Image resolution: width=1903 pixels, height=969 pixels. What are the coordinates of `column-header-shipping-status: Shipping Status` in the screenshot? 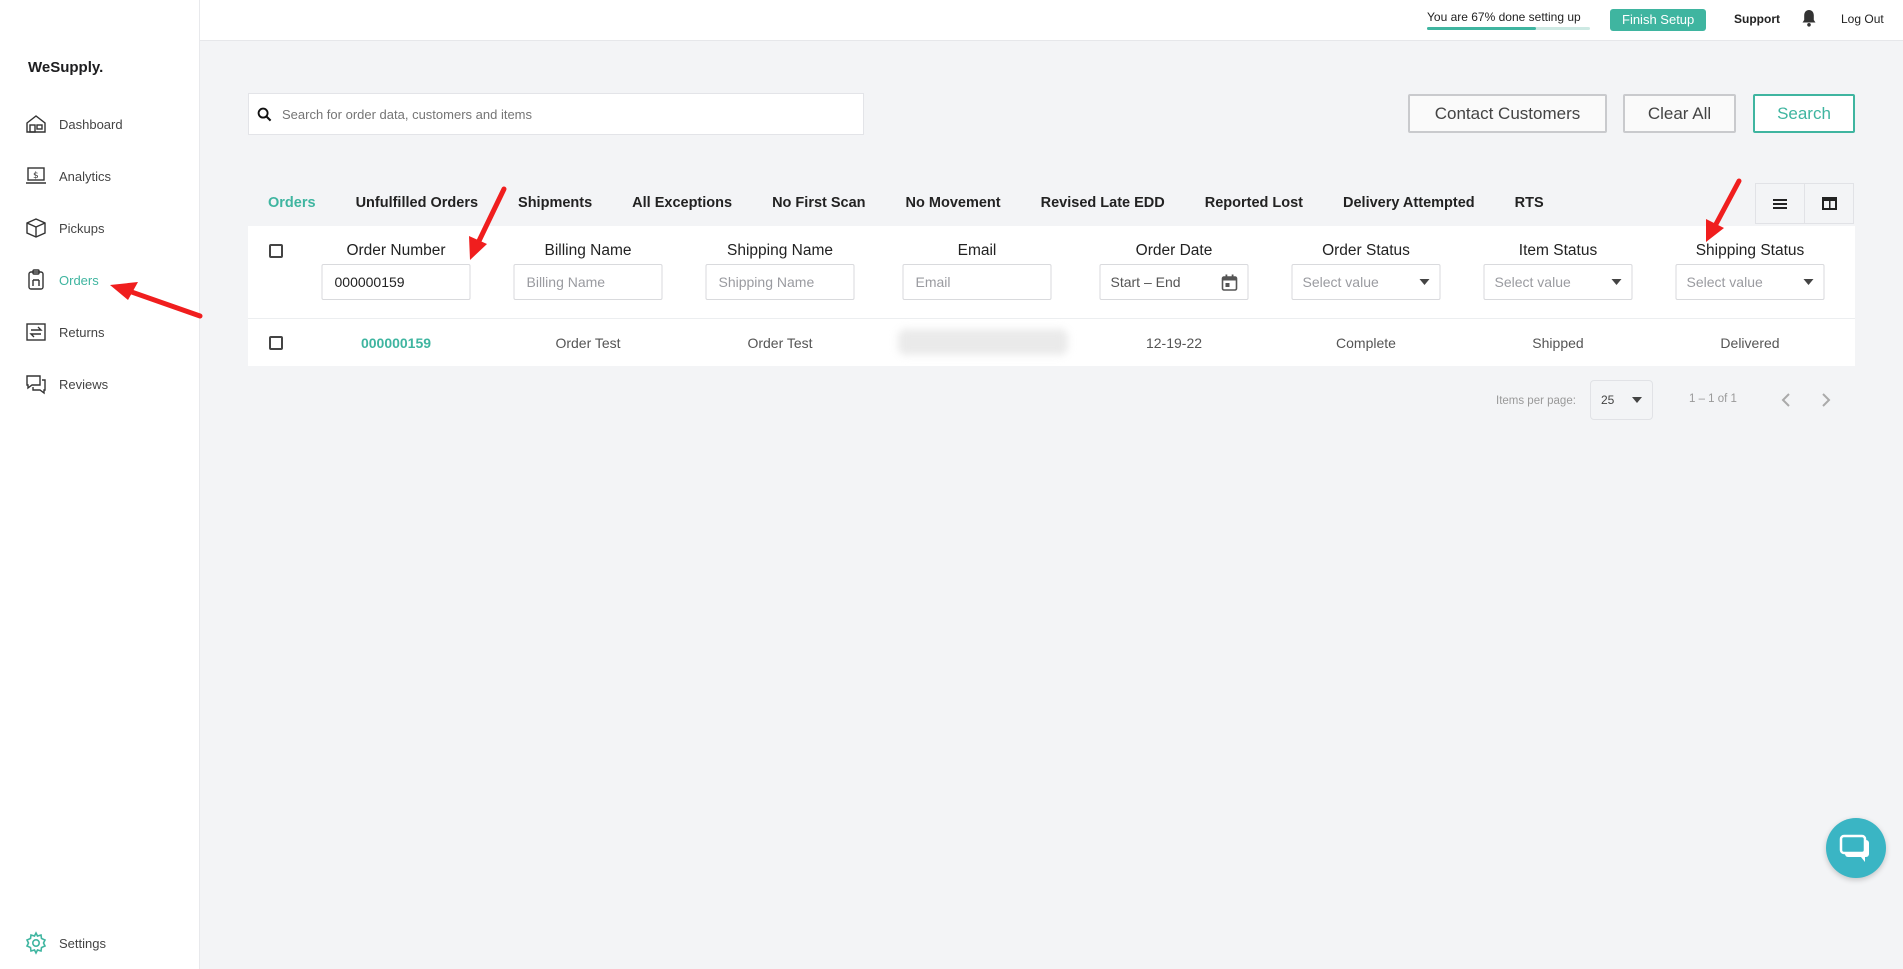 It's located at (1750, 250).